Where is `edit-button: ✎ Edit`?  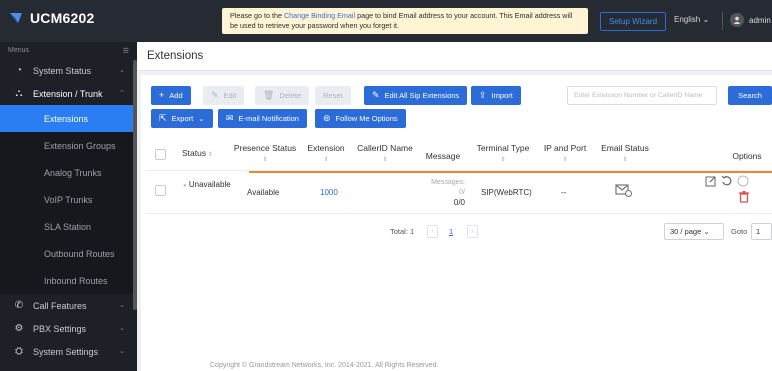 edit-button: ✎ Edit is located at coordinates (224, 95).